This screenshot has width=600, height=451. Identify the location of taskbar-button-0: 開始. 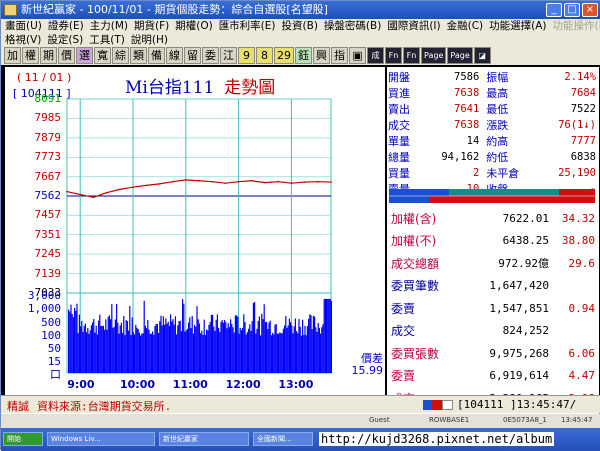
(23, 439).